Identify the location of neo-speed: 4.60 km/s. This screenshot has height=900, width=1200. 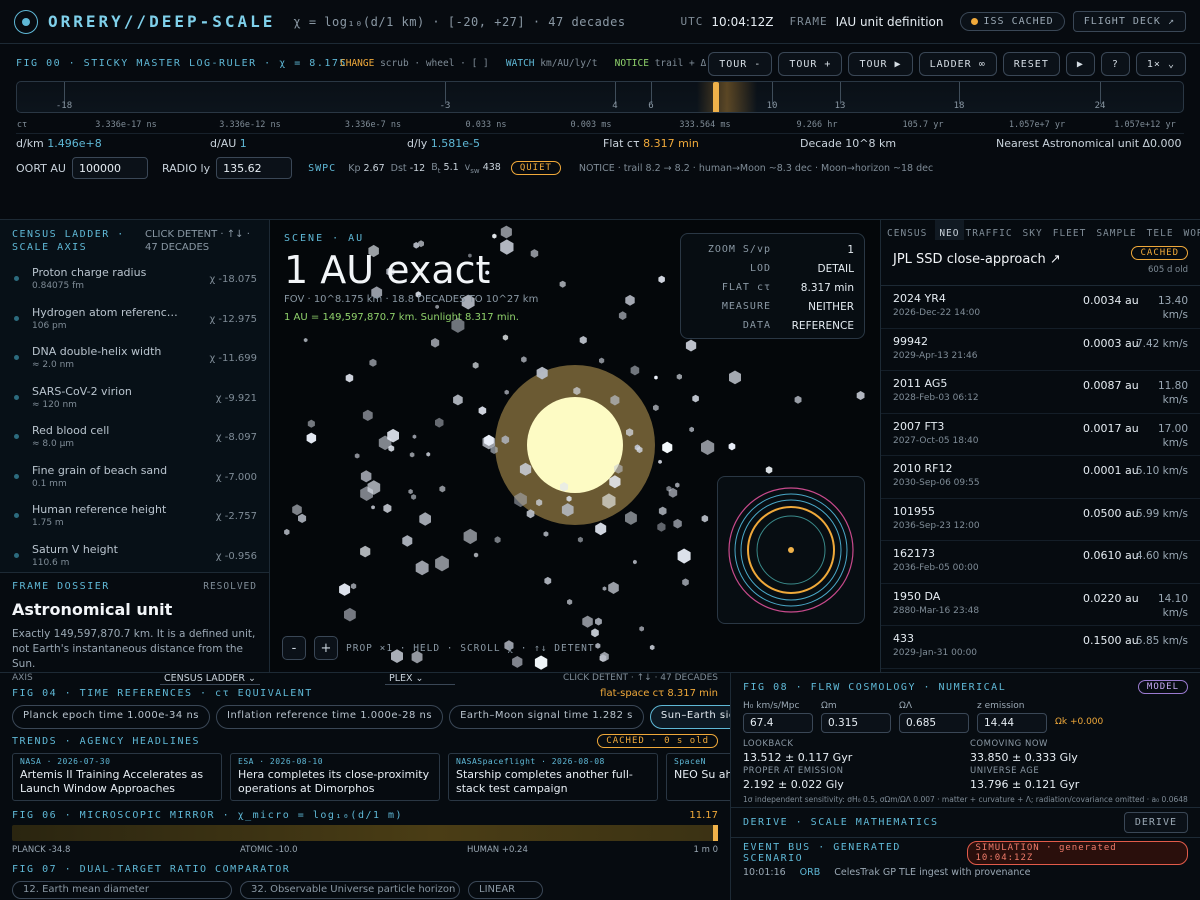
(1161, 556).